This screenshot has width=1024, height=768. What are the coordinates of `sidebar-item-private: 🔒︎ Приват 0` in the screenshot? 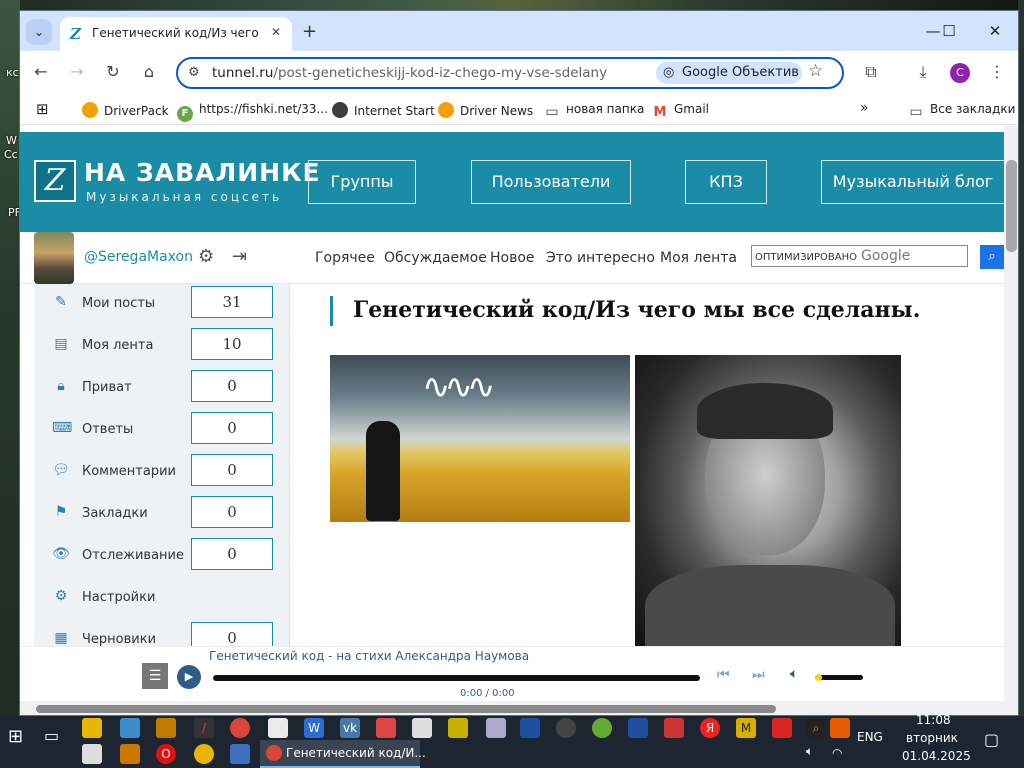 It's located at (162, 389).